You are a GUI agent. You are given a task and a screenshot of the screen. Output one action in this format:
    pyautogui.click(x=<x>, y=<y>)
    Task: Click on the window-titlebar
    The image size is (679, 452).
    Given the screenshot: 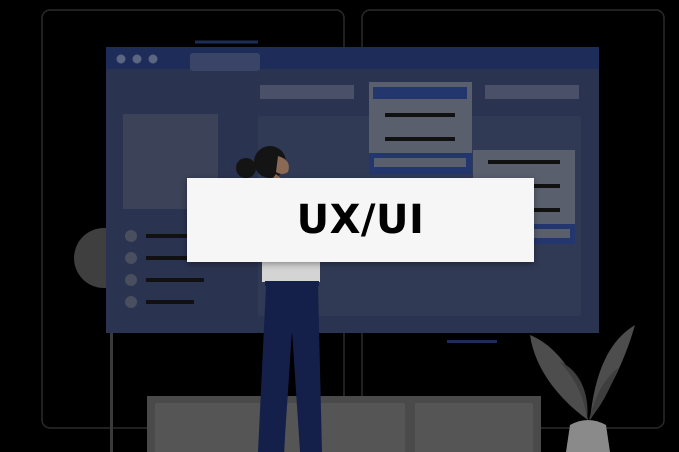 What is the action you would take?
    pyautogui.click(x=352, y=58)
    